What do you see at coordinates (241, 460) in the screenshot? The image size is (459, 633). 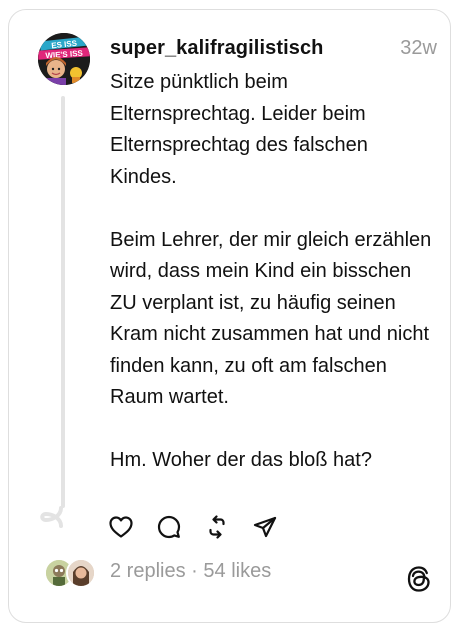 I see `post-paragraph: Hm. Woher der das bloß hat?` at bounding box center [241, 460].